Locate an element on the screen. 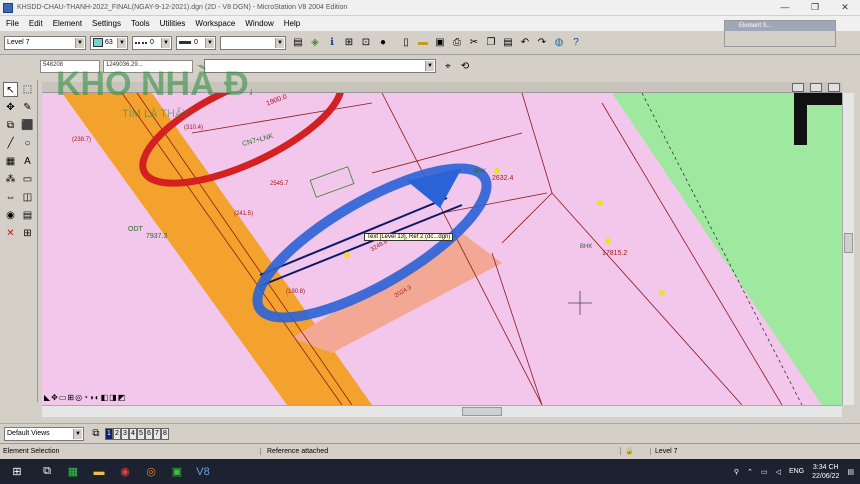  tag-icon: ▤ is located at coordinates (27, 215).